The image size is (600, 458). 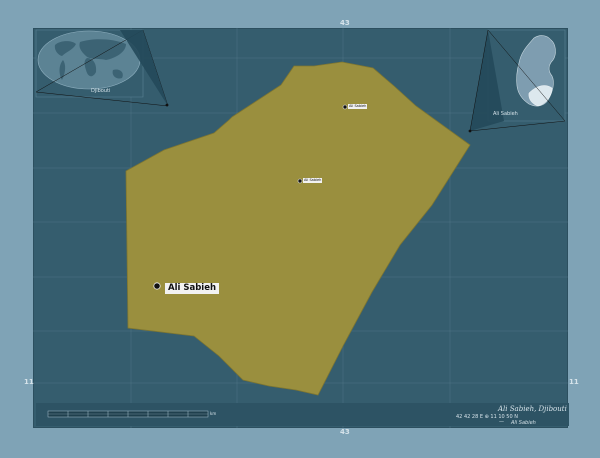 I want to click on legend-line-icon: —, so click(x=501, y=422).